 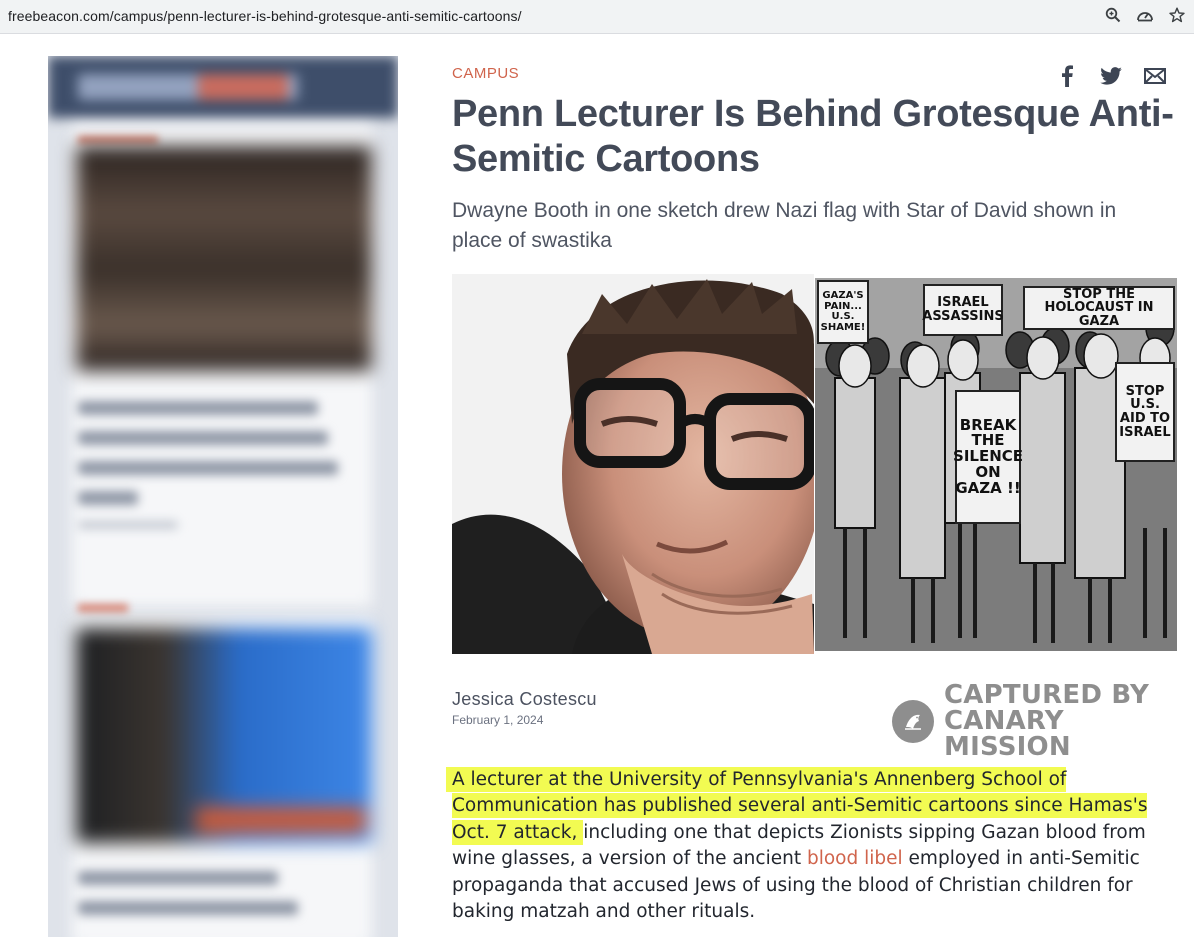 I want to click on article-category: CAMPUS, so click(x=485, y=73).